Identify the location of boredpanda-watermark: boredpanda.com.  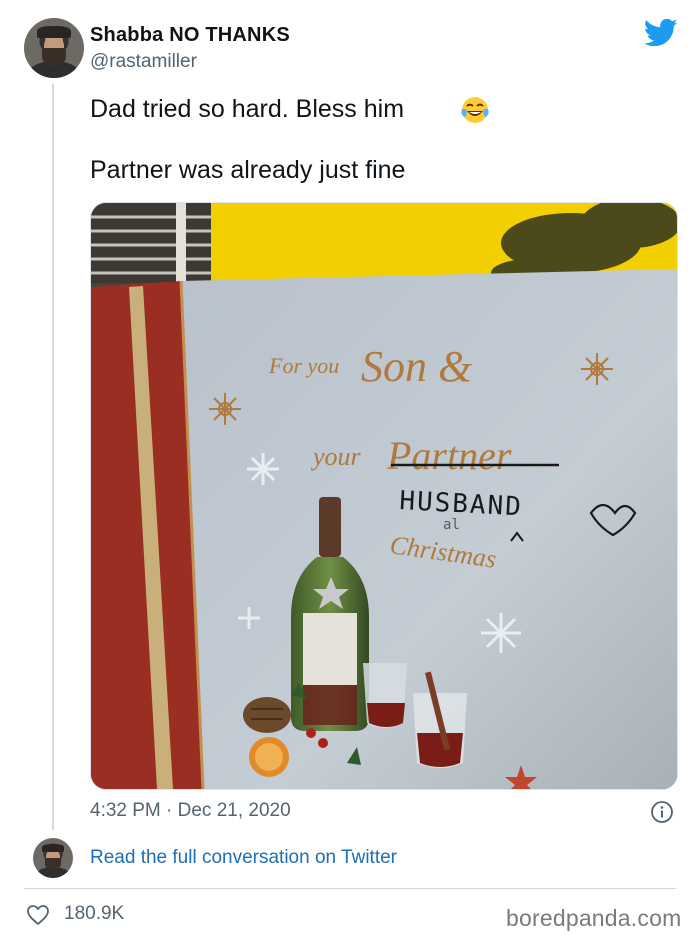
(594, 918).